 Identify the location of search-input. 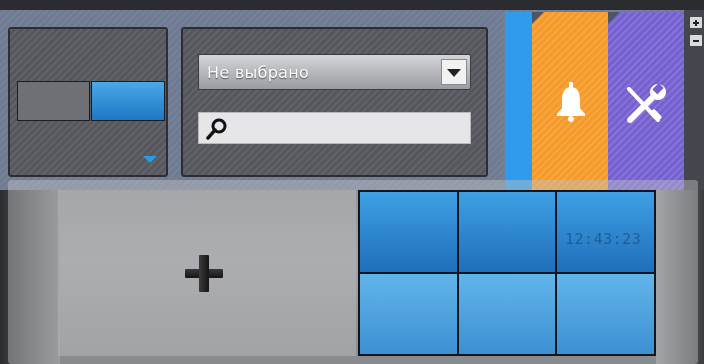
(334, 128).